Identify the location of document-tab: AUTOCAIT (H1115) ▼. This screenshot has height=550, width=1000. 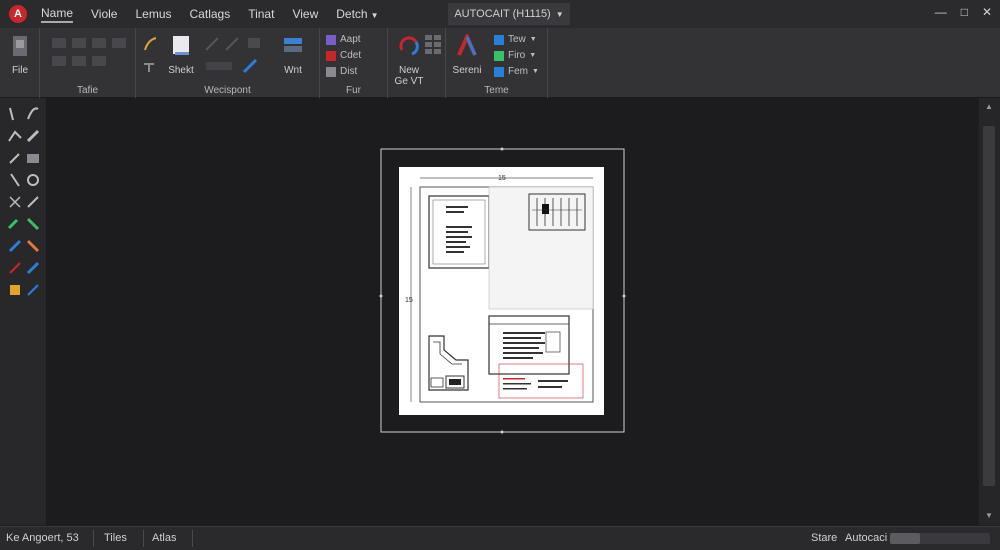
(509, 14).